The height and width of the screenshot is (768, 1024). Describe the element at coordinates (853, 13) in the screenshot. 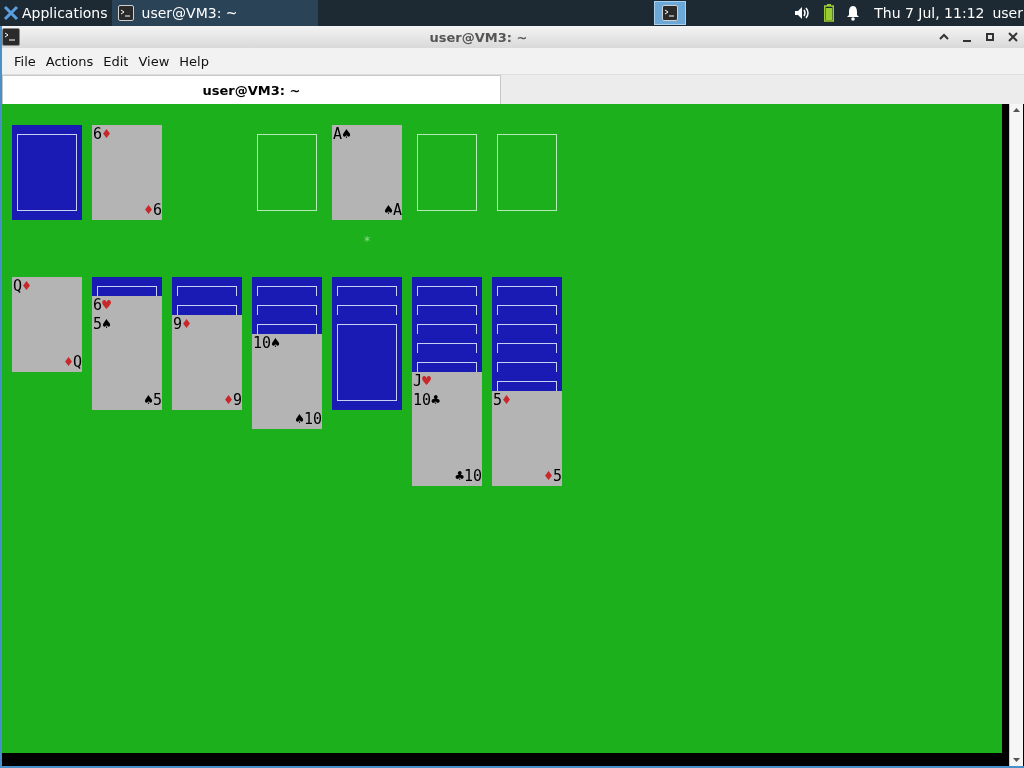

I see `bell-icon` at that location.